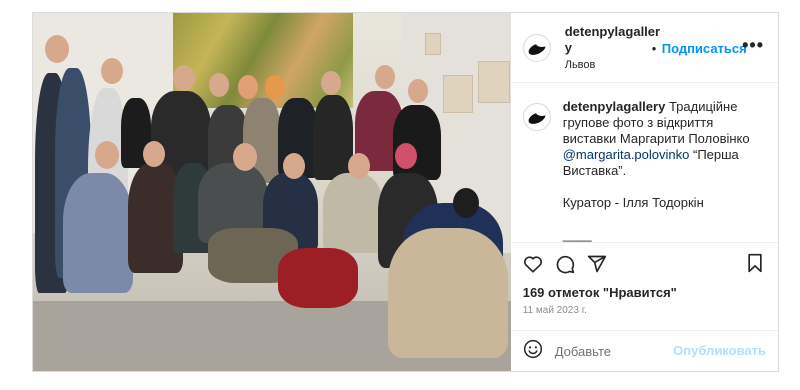 The width and height of the screenshot is (800, 390). I want to click on heart-icon, so click(533, 264).